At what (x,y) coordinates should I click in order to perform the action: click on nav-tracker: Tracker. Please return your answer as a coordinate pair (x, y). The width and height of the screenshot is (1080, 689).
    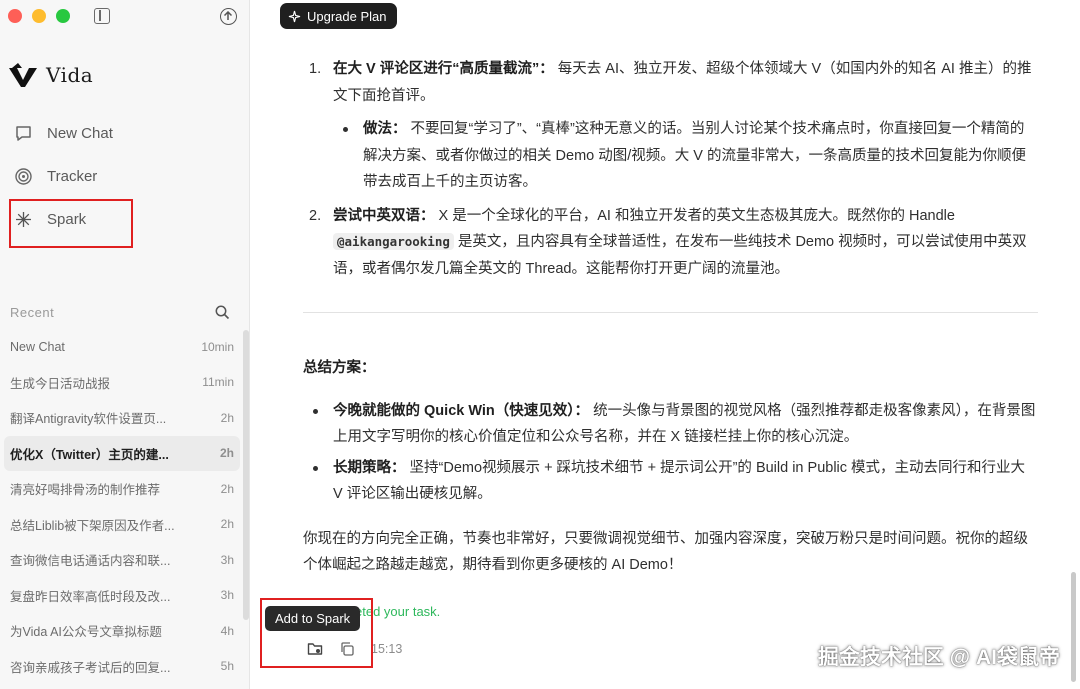
    Looking at the image, I should click on (55, 176).